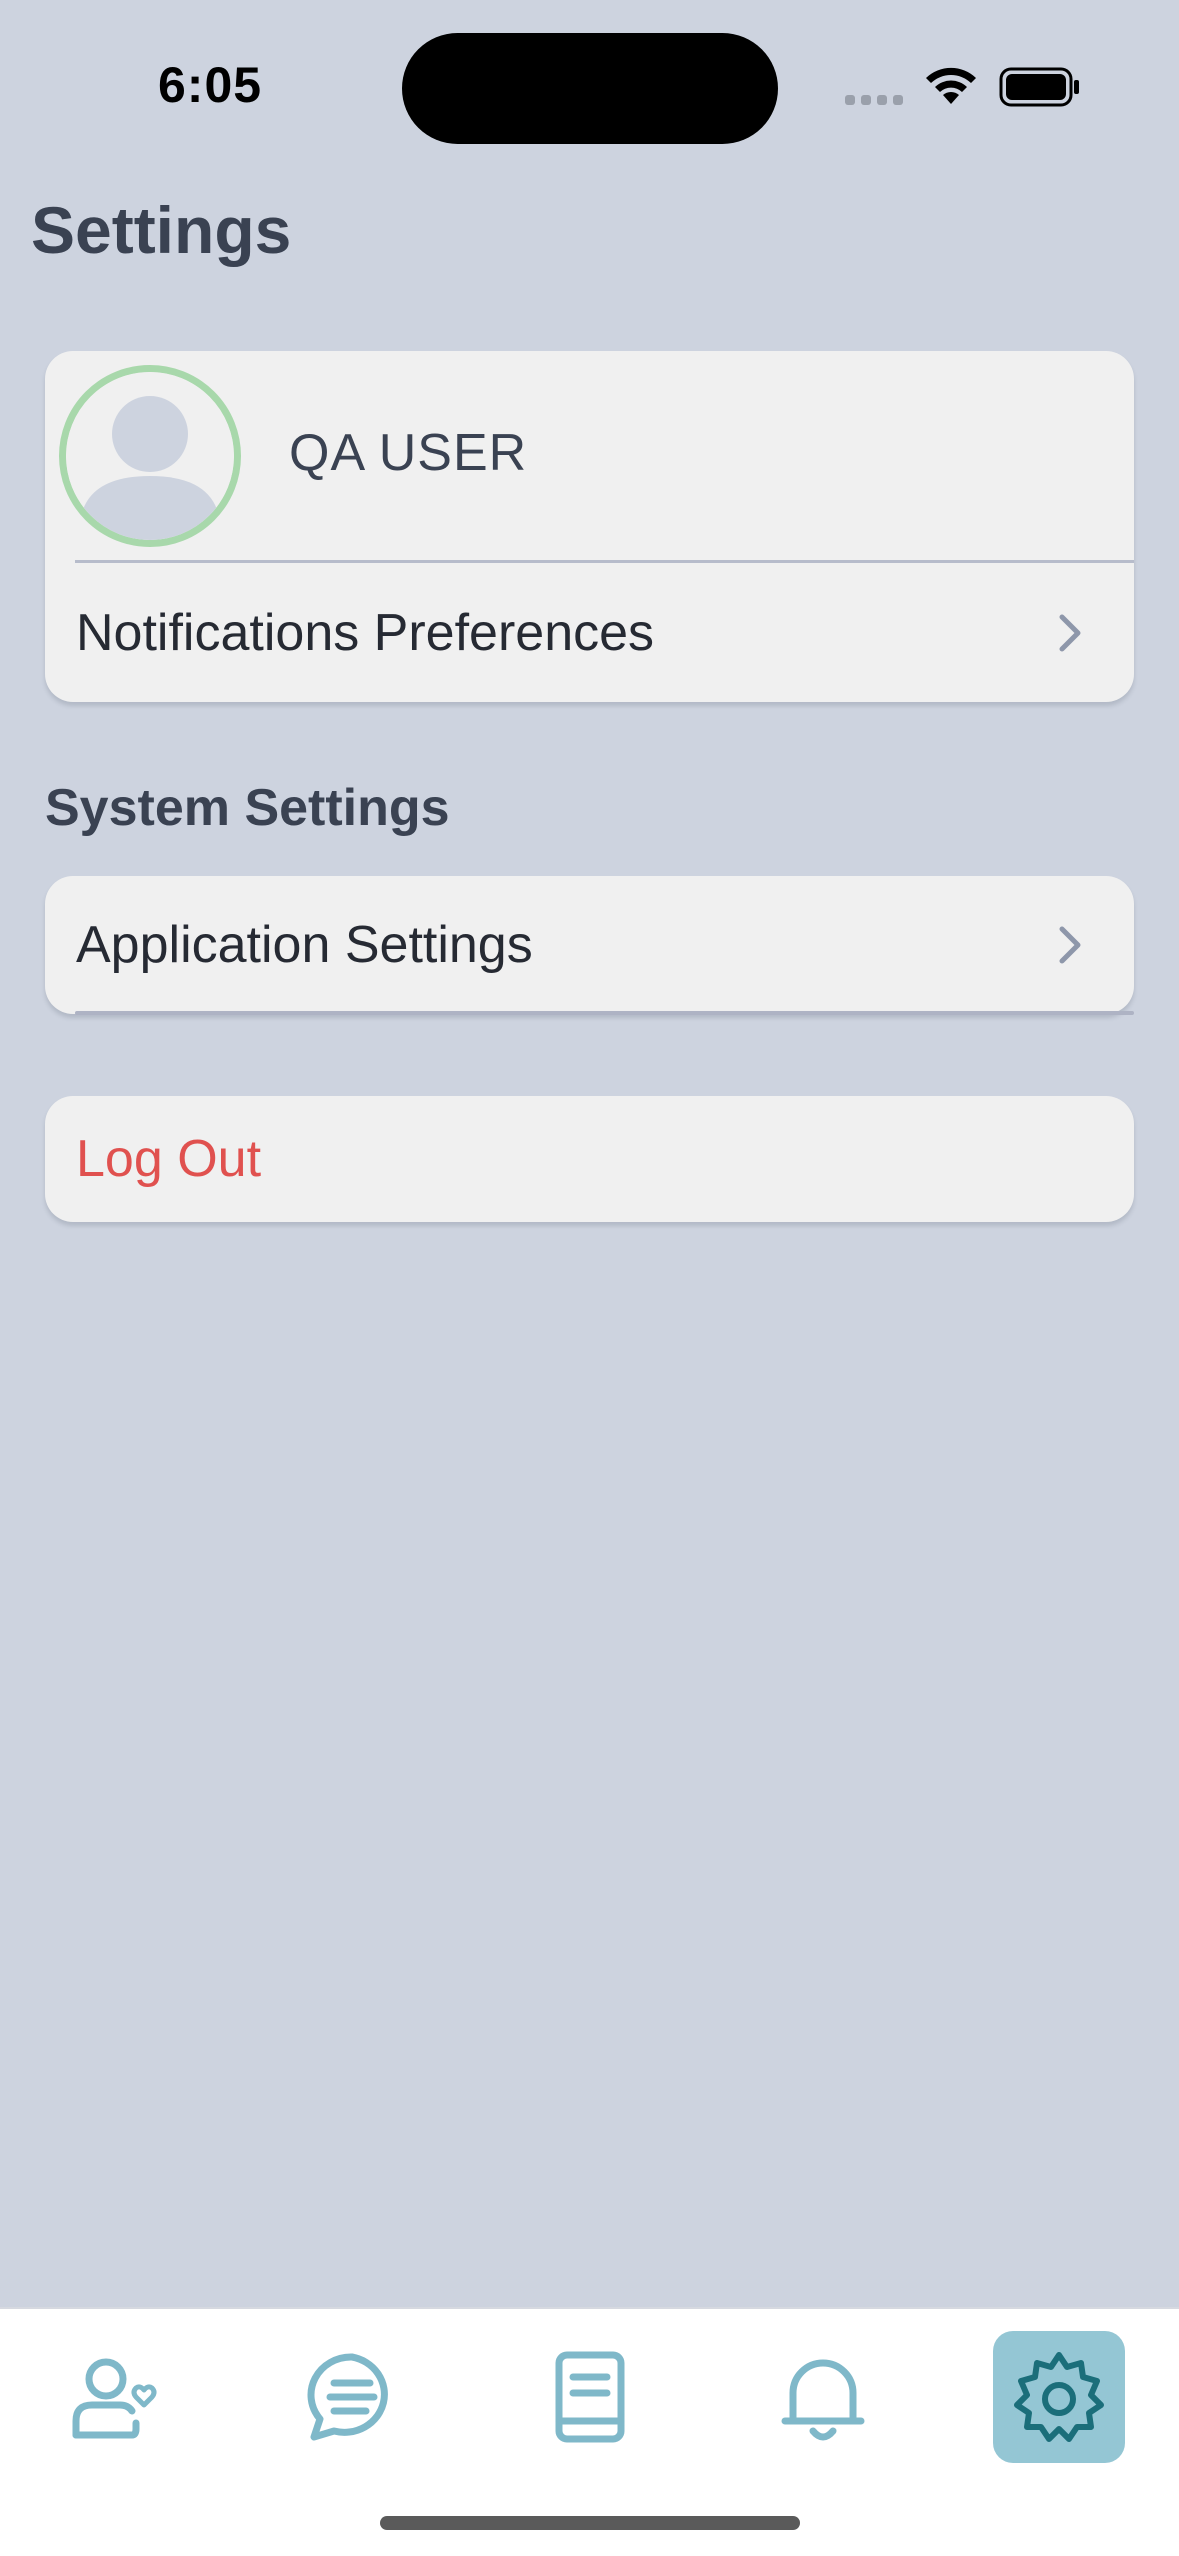 The height and width of the screenshot is (2556, 1179). I want to click on tab-notifications, so click(823, 2397).